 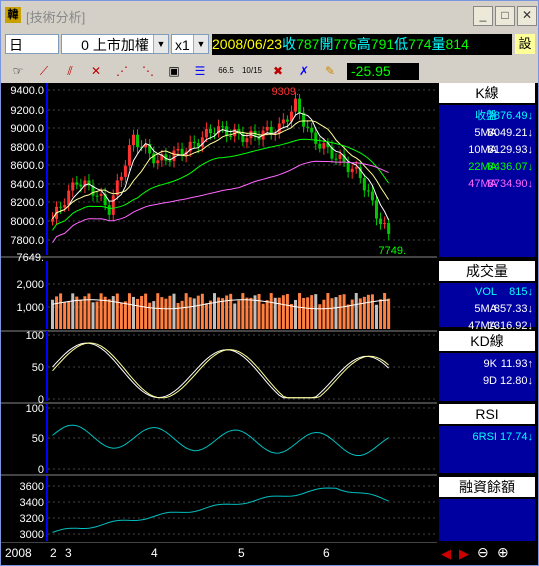 I want to click on k-value-text: 8129.93, so click(x=507, y=150).